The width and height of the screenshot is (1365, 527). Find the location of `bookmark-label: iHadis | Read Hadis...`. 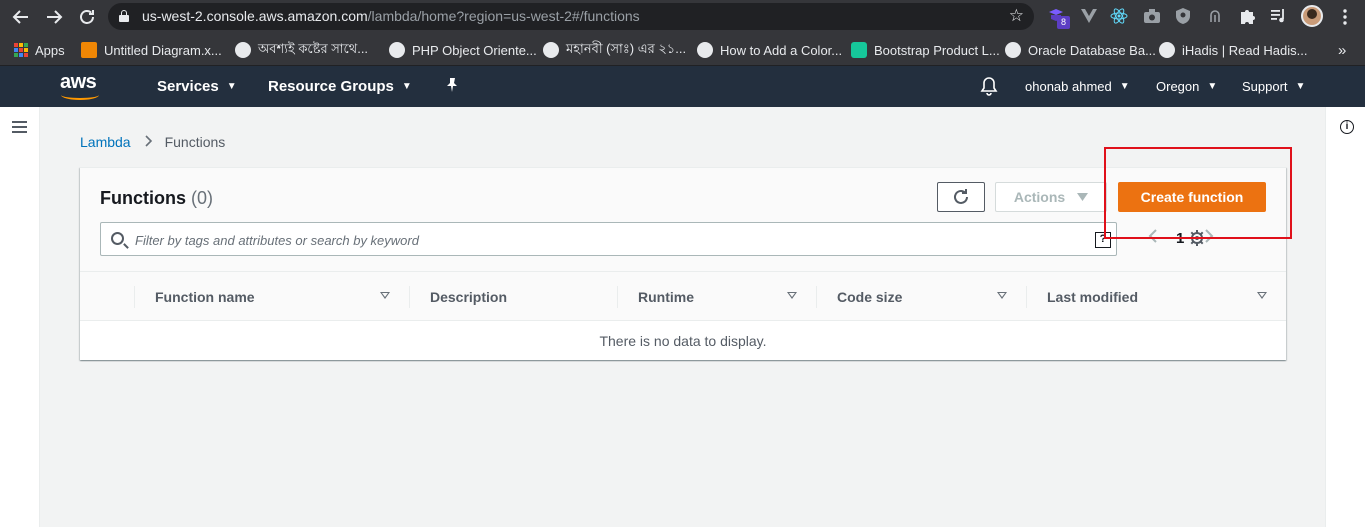

bookmark-label: iHadis | Read Hadis... is located at coordinates (1245, 50).